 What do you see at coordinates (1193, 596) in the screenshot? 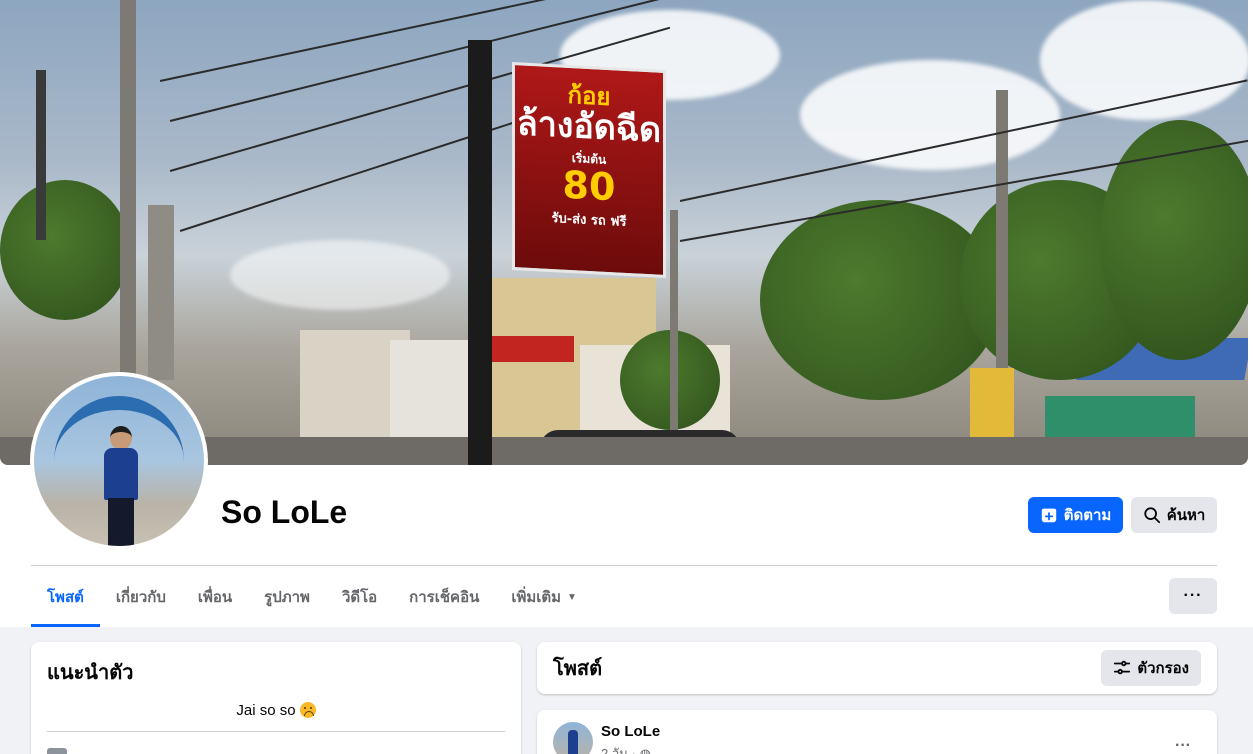
I see `more-options-button: ···` at bounding box center [1193, 596].